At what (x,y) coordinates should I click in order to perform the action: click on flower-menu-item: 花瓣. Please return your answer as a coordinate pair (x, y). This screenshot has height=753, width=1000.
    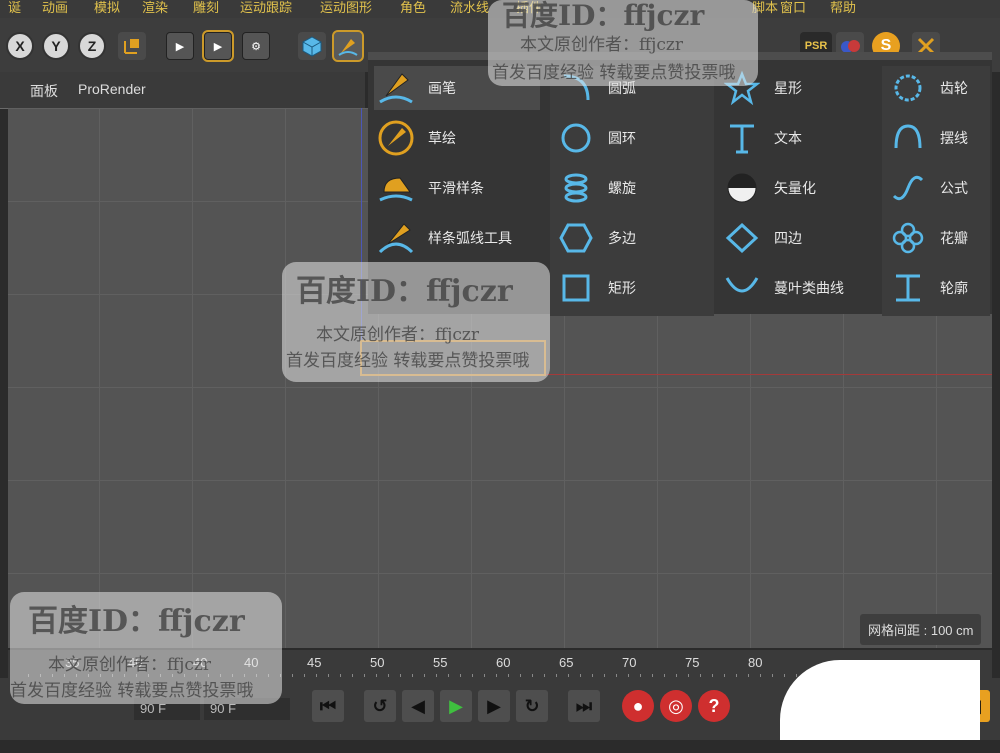
    Looking at the image, I should click on (936, 238).